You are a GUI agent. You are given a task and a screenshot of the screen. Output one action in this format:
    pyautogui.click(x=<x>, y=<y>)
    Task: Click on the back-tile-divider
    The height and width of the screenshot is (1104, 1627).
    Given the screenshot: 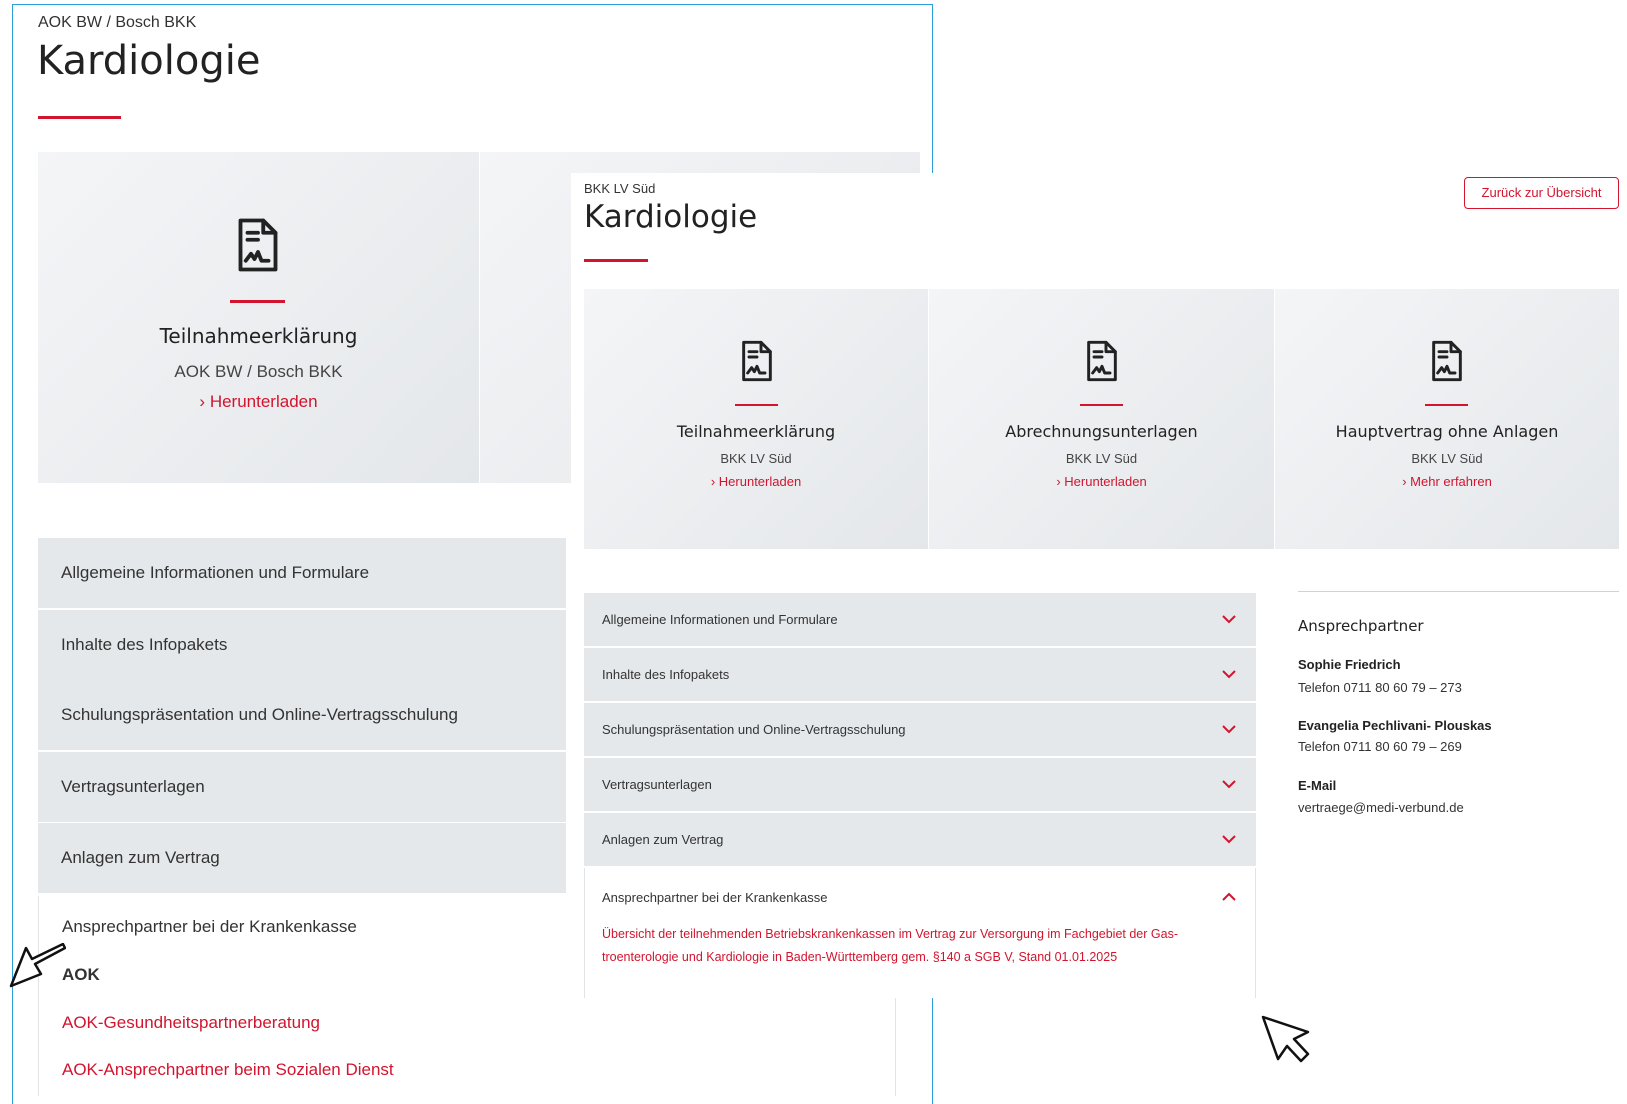 What is the action you would take?
    pyautogui.click(x=257, y=301)
    